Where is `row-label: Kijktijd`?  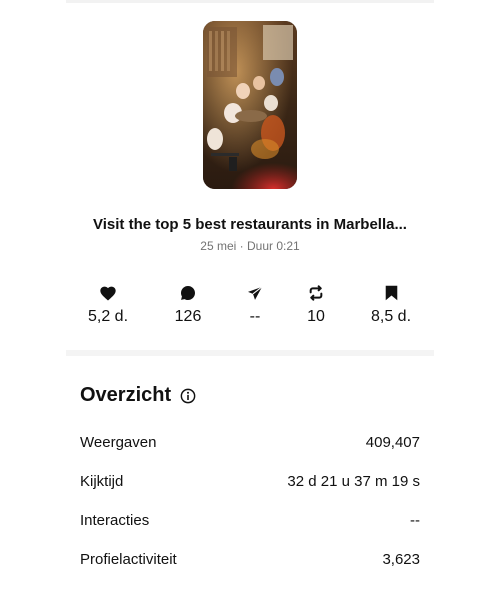
row-label: Kijktijd is located at coordinates (102, 481).